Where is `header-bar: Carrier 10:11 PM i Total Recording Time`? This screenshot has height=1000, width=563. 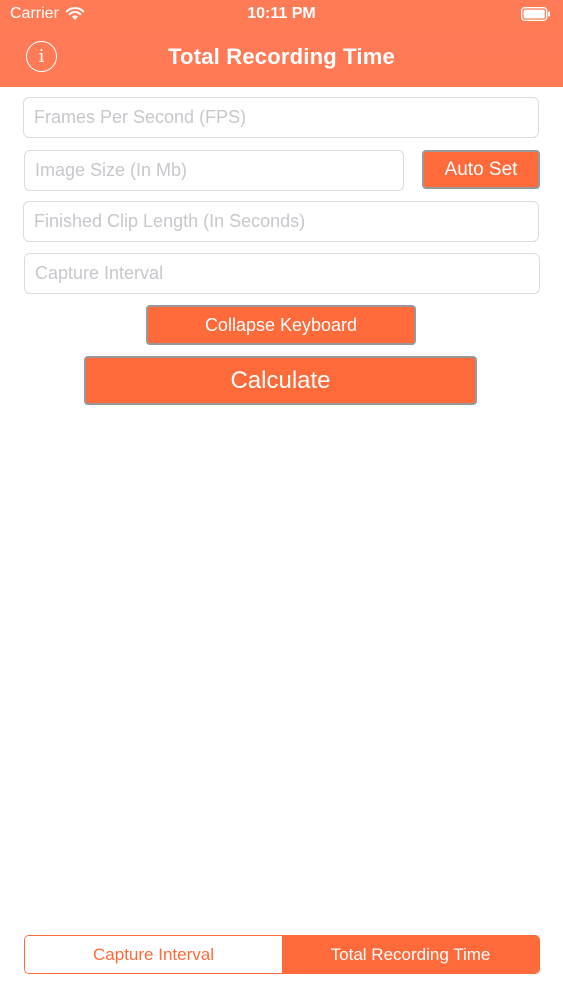 header-bar: Carrier 10:11 PM i Total Recording Time is located at coordinates (281, 43).